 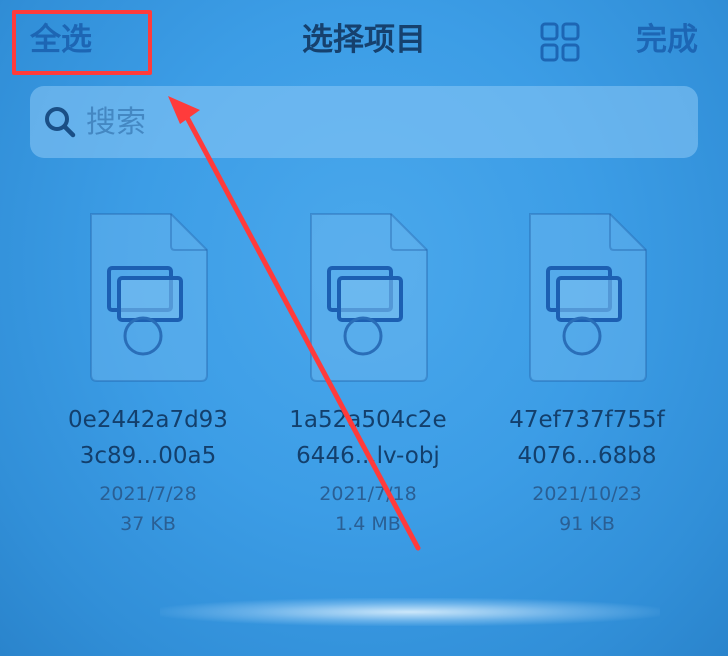 I want to click on file-name: 0e2442a7d93, so click(x=148, y=420).